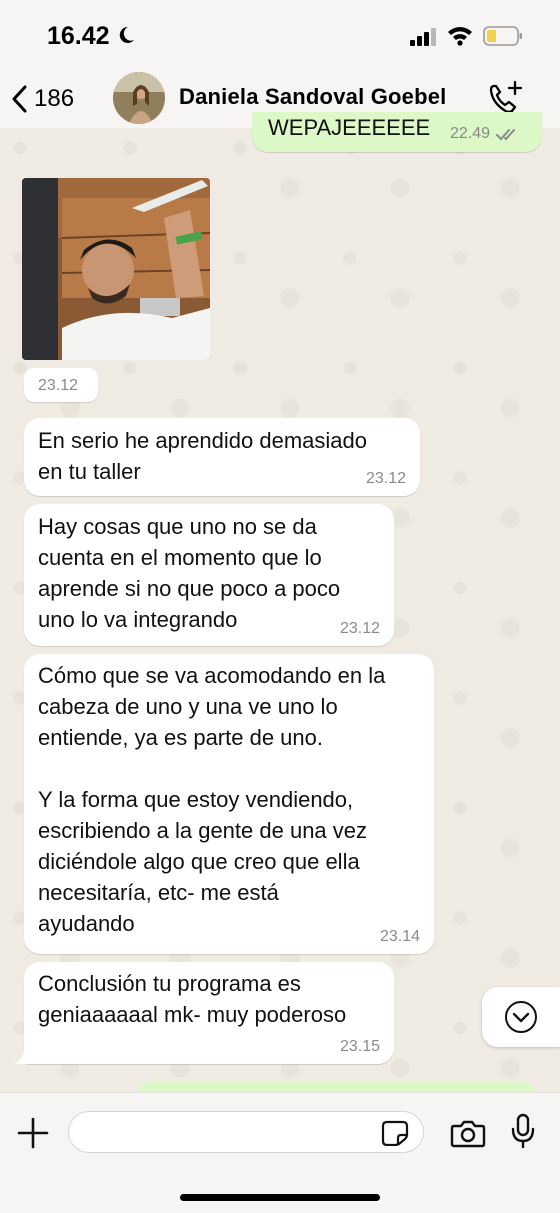 The width and height of the screenshot is (560, 1213). What do you see at coordinates (502, 36) in the screenshot?
I see `battery-icon` at bounding box center [502, 36].